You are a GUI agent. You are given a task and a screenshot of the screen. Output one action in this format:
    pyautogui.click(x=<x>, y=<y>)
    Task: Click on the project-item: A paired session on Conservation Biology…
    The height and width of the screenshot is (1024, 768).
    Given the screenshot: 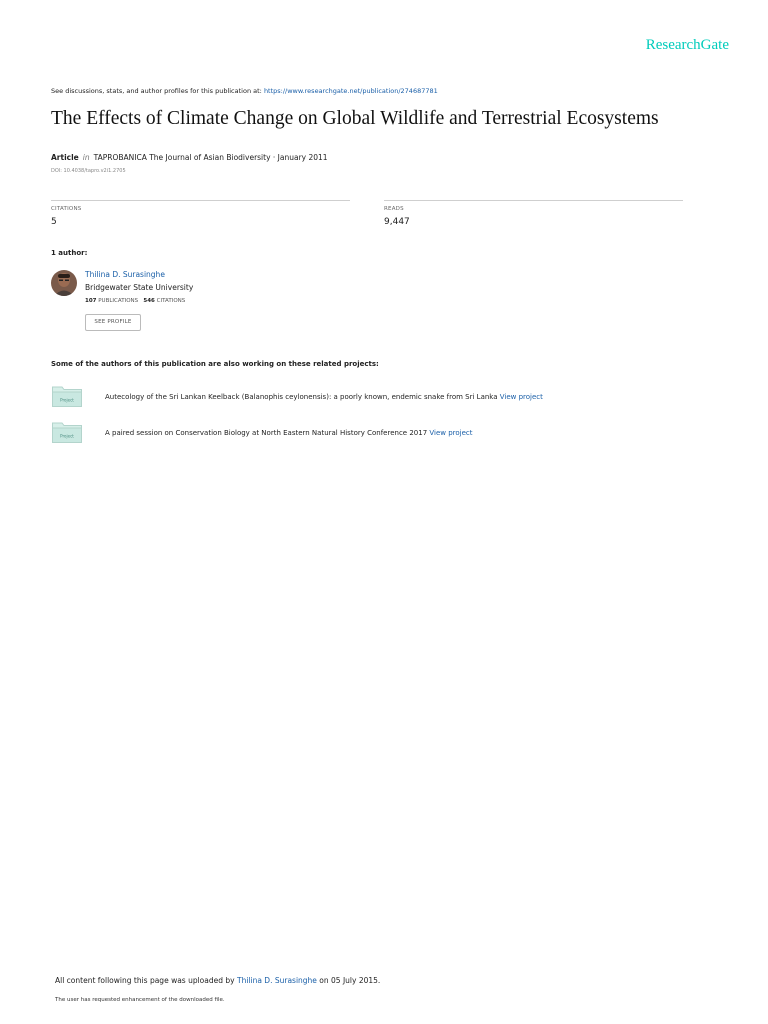 What is the action you would take?
    pyautogui.click(x=289, y=433)
    